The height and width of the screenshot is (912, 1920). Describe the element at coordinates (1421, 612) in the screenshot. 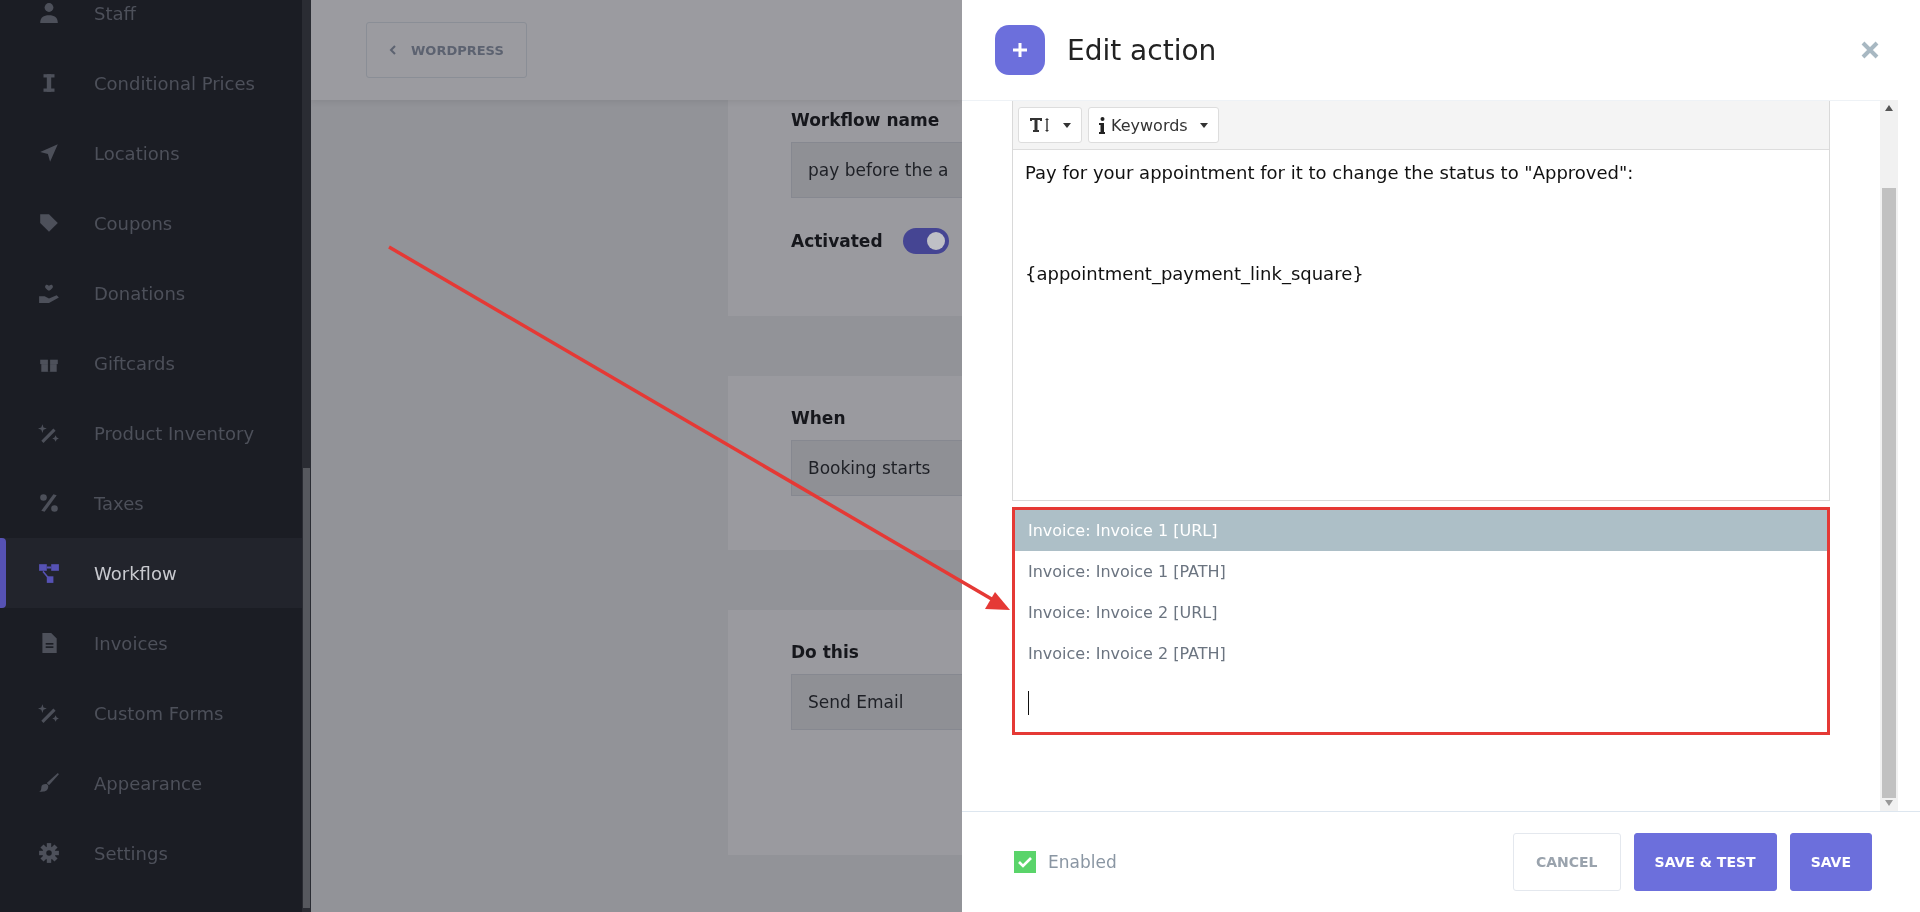

I see `suggestion-item: Invoice: Invoice 2 [URL]` at that location.